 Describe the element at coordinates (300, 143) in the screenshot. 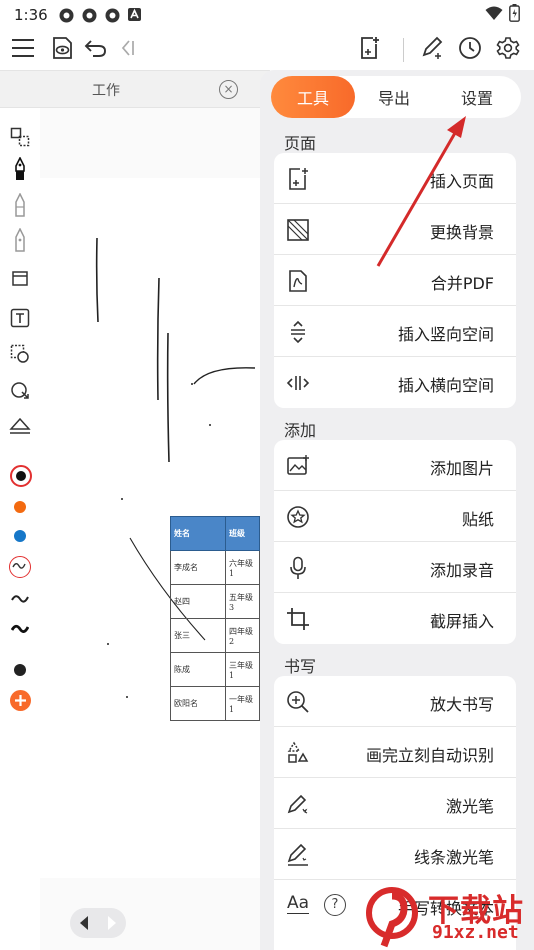

I see `section-title-page: 页面` at that location.